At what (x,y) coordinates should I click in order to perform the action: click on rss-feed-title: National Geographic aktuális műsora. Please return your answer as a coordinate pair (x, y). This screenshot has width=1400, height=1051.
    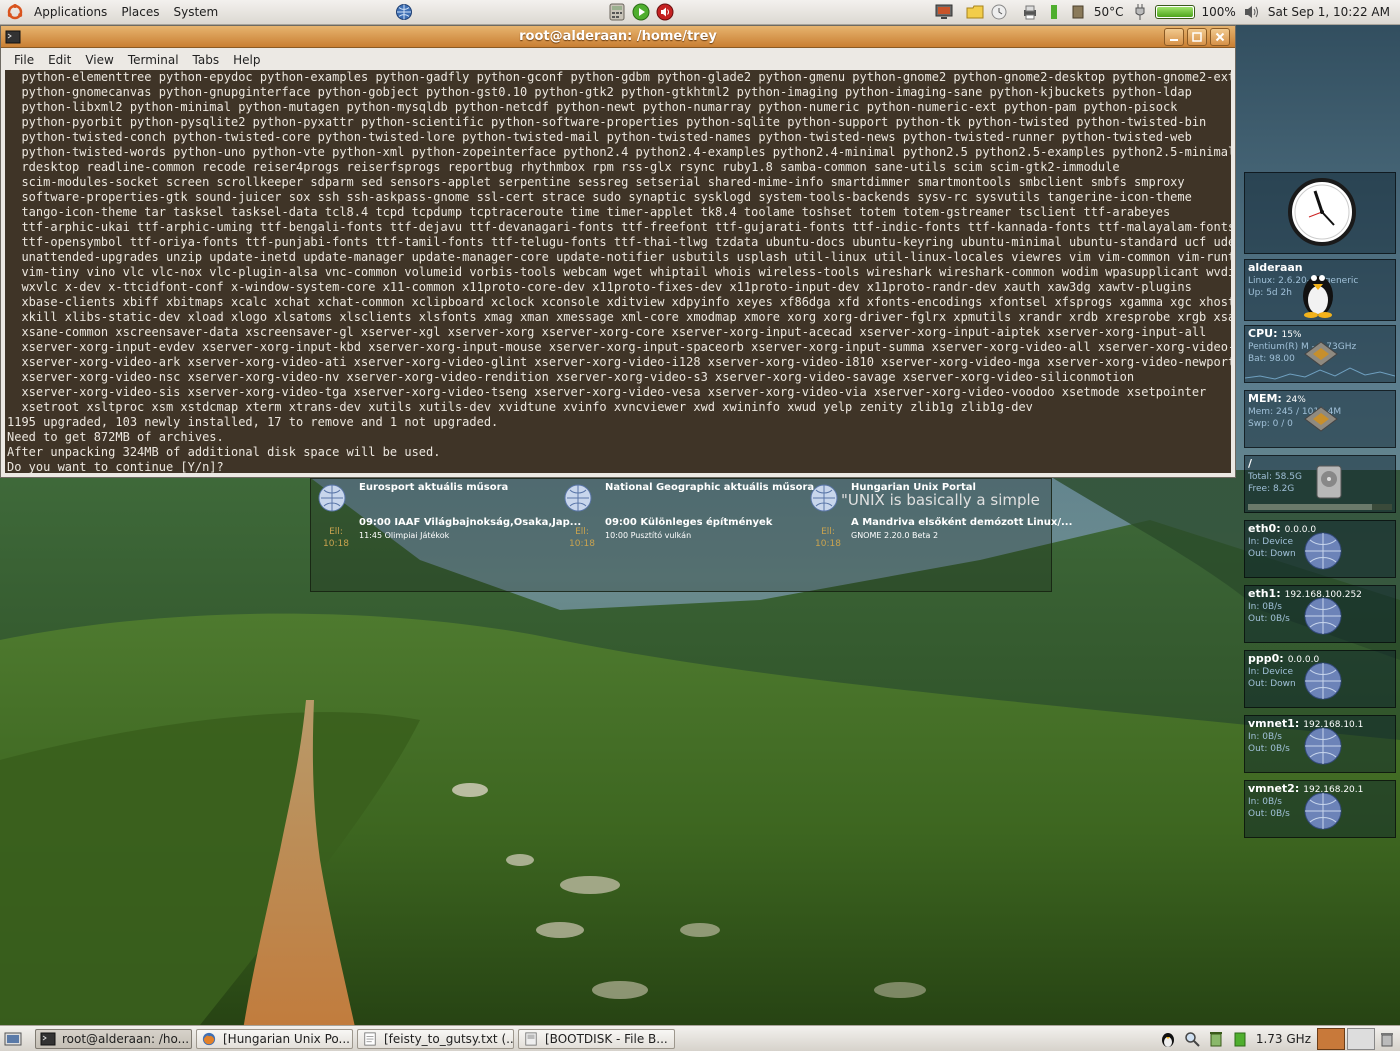
    Looking at the image, I should click on (710, 487).